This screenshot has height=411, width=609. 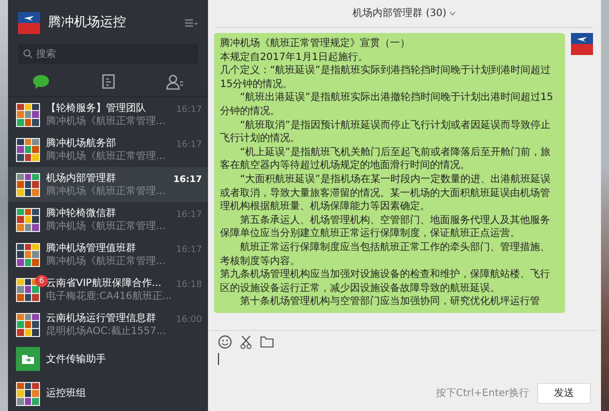 What do you see at coordinates (81, 143) in the screenshot?
I see `conversation-name: 腾冲机场航务部` at bounding box center [81, 143].